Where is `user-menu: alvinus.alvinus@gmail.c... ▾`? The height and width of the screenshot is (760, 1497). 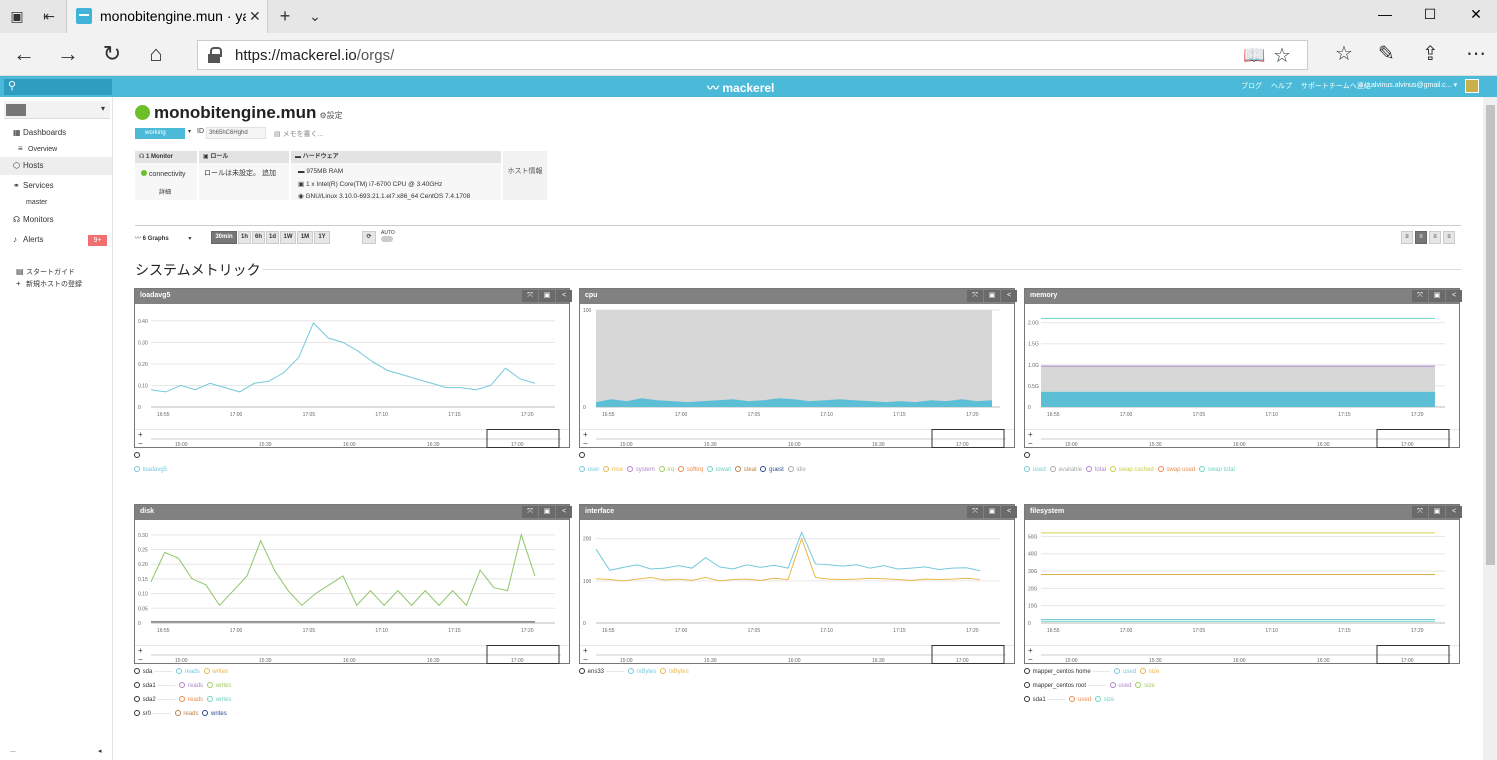
user-menu: alvinus.alvinus@gmail.c... ▾ is located at coordinates (1414, 85).